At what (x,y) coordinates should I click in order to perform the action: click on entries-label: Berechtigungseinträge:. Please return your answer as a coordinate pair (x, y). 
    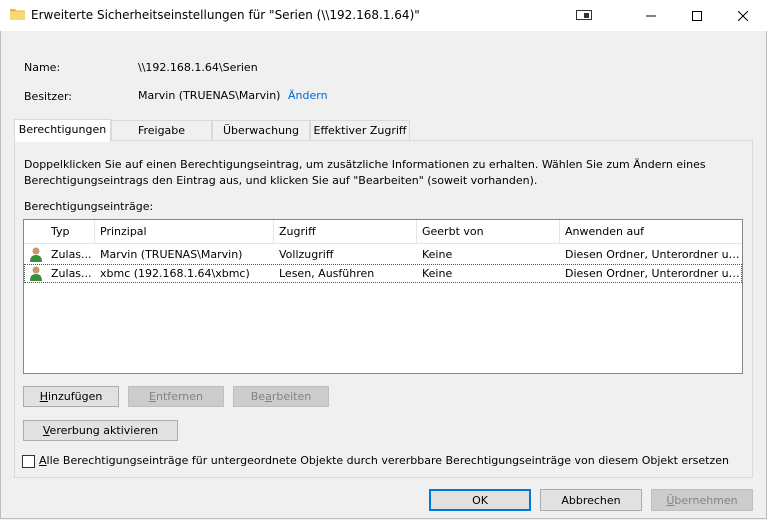
    Looking at the image, I should click on (89, 206).